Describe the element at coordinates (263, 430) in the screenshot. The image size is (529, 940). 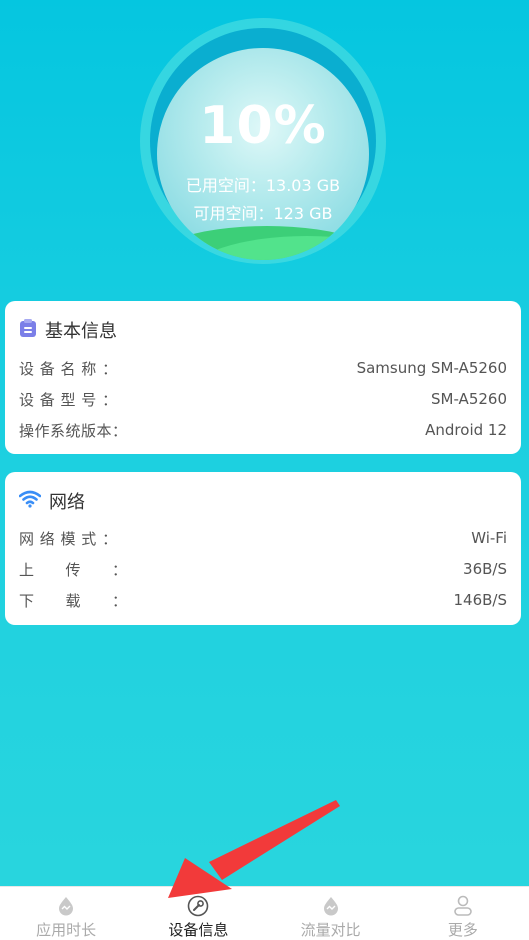
I see `info-row-os-version: 操作系统版本： Android 12` at that location.